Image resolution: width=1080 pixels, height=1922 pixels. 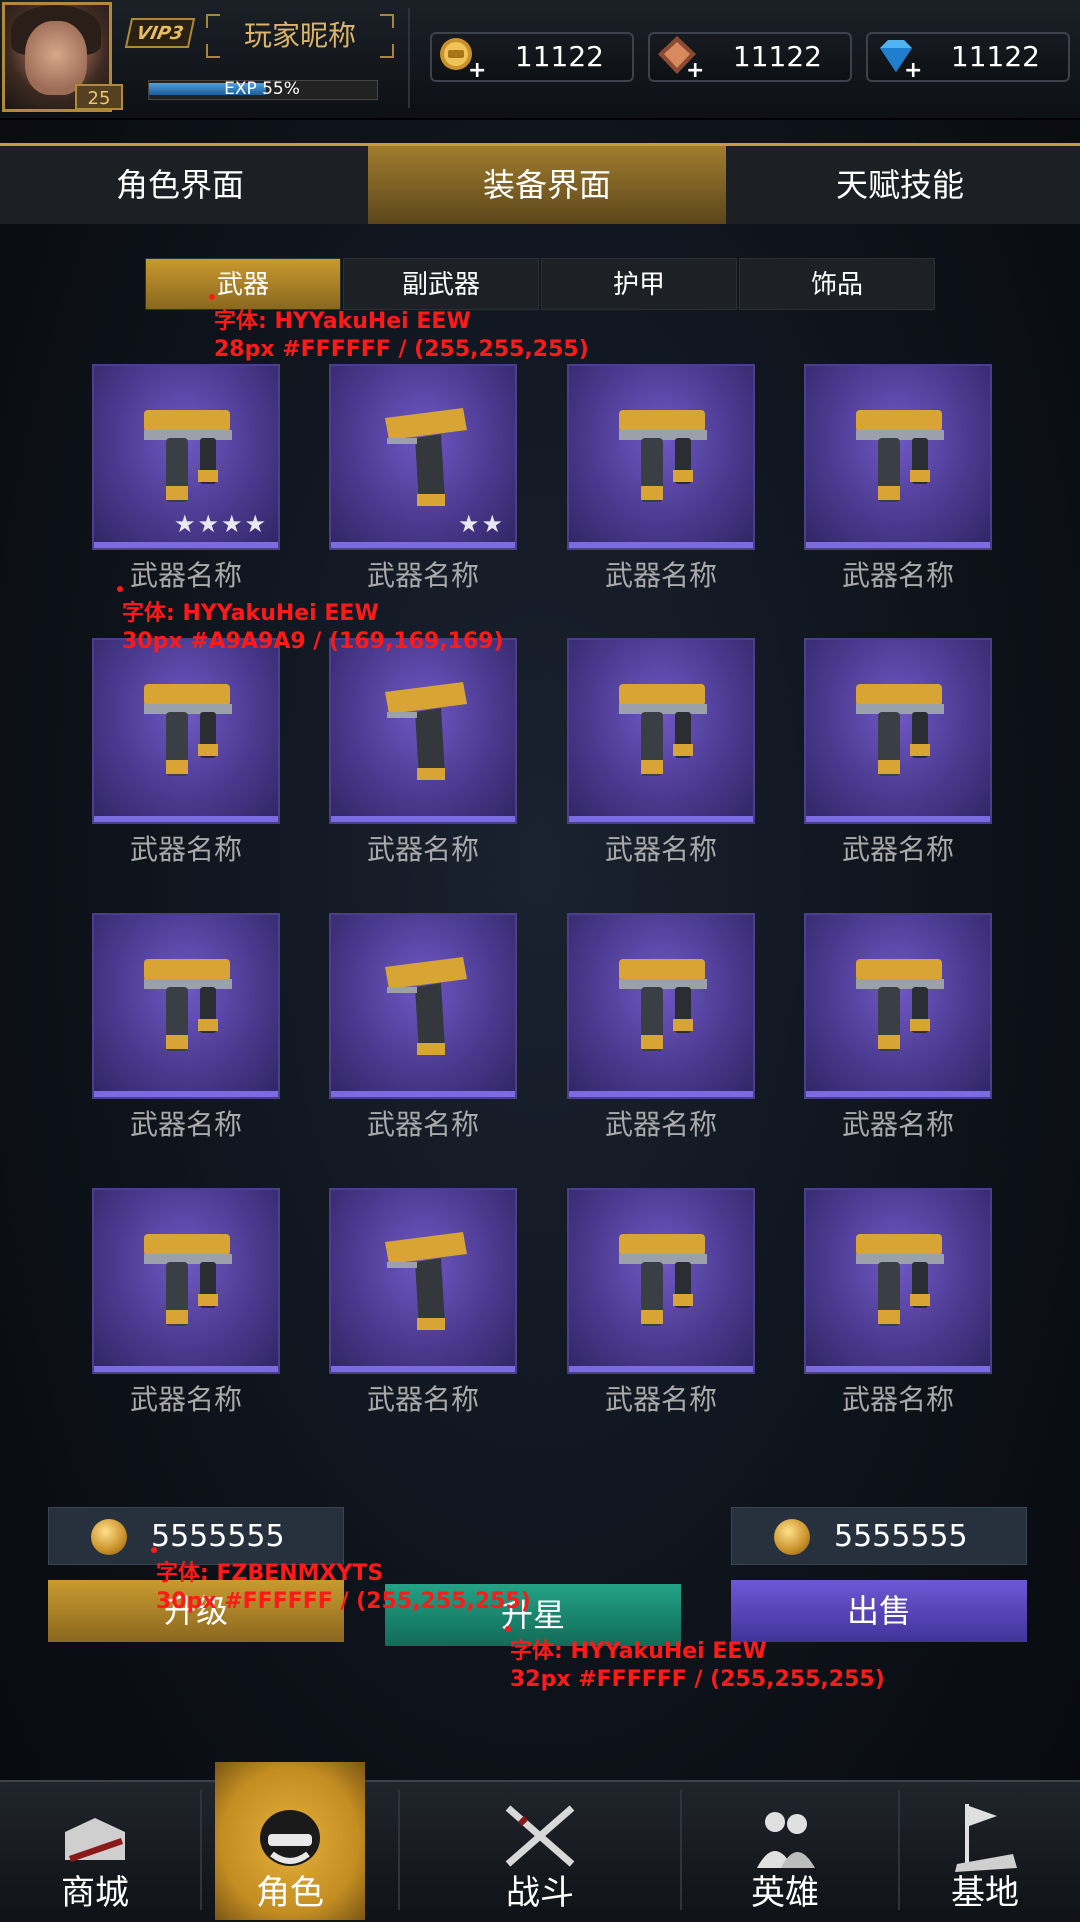 What do you see at coordinates (290, 1893) in the screenshot?
I see `nav-label: 角色` at bounding box center [290, 1893].